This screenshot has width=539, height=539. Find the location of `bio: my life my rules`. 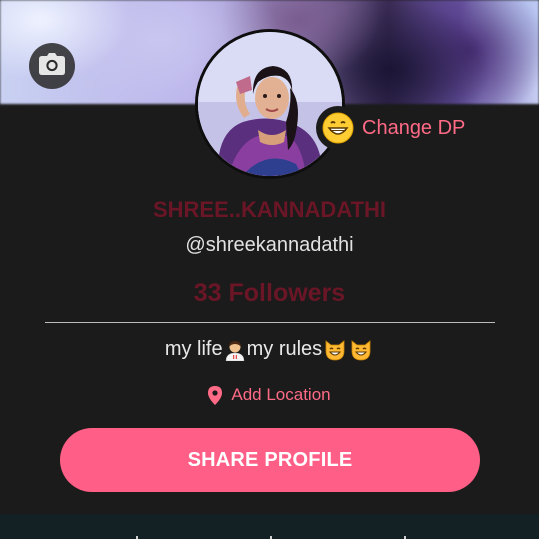

bio: my life my rules is located at coordinates (269, 349).